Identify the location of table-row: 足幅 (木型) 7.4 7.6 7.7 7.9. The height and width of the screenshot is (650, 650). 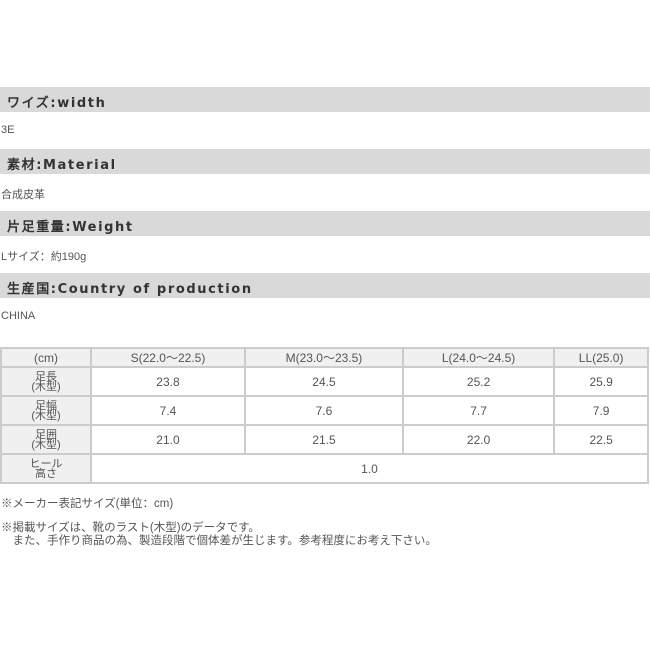
(324, 410).